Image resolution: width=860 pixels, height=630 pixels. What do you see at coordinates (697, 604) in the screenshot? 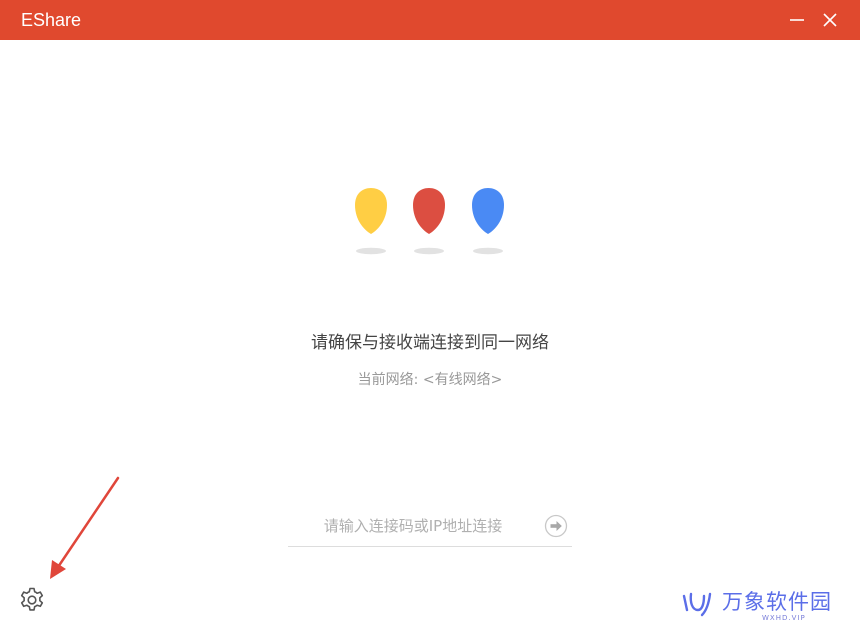
I see `wanxiang-logo-icon` at bounding box center [697, 604].